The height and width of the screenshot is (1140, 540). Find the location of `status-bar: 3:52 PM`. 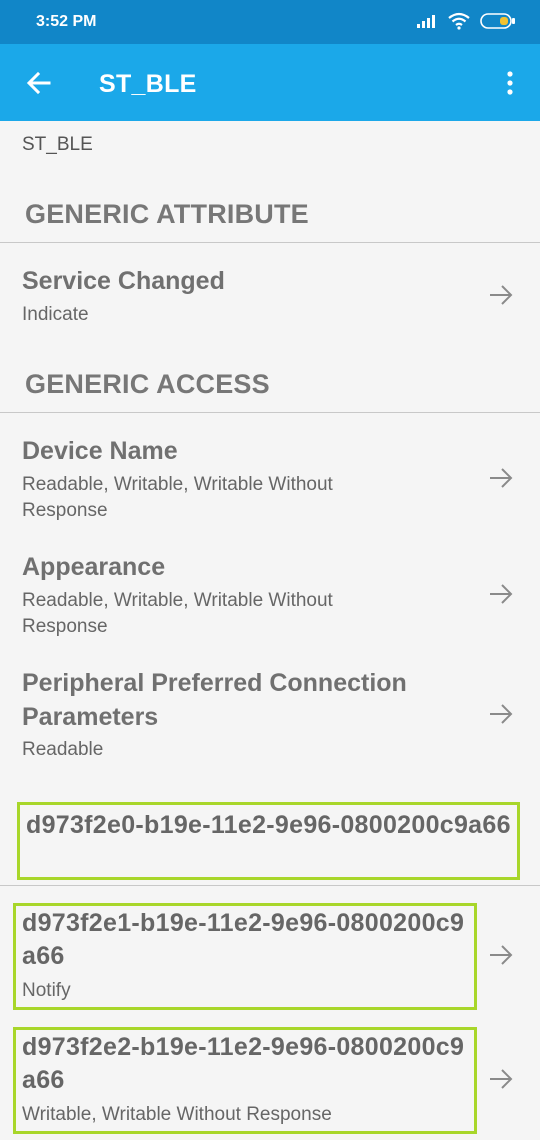

status-bar: 3:52 PM is located at coordinates (270, 22).